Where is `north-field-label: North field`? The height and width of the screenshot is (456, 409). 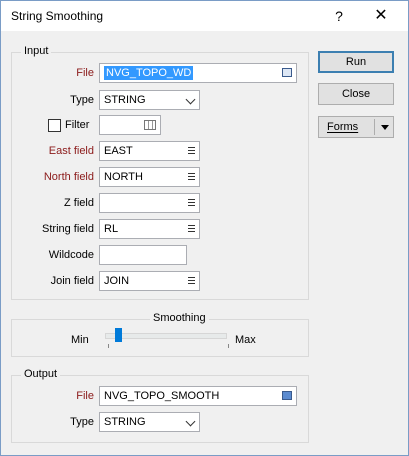
north-field-label: North field is located at coordinates (68, 177).